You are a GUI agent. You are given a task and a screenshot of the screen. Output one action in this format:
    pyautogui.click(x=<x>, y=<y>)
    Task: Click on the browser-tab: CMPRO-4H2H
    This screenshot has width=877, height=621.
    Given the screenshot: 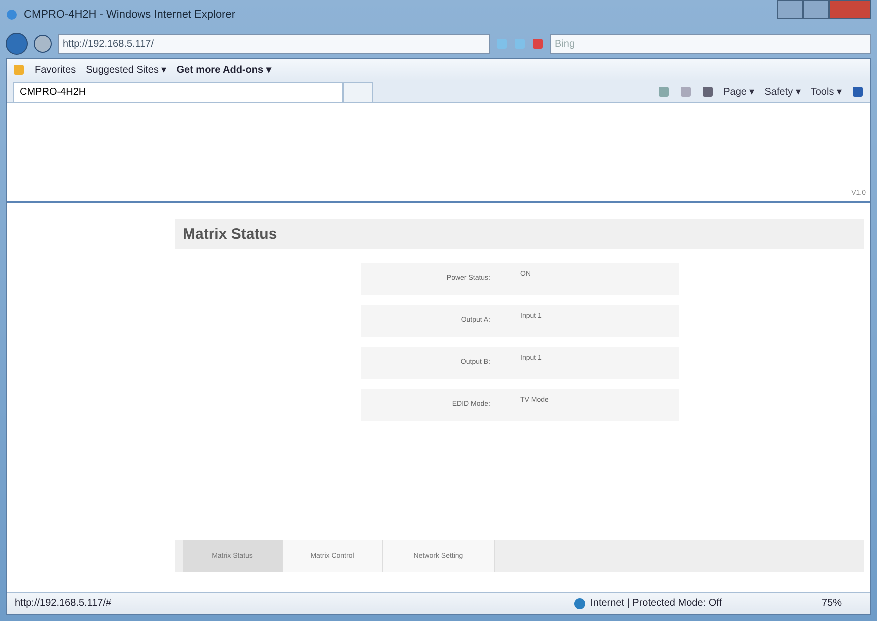 What is the action you would take?
    pyautogui.click(x=178, y=92)
    